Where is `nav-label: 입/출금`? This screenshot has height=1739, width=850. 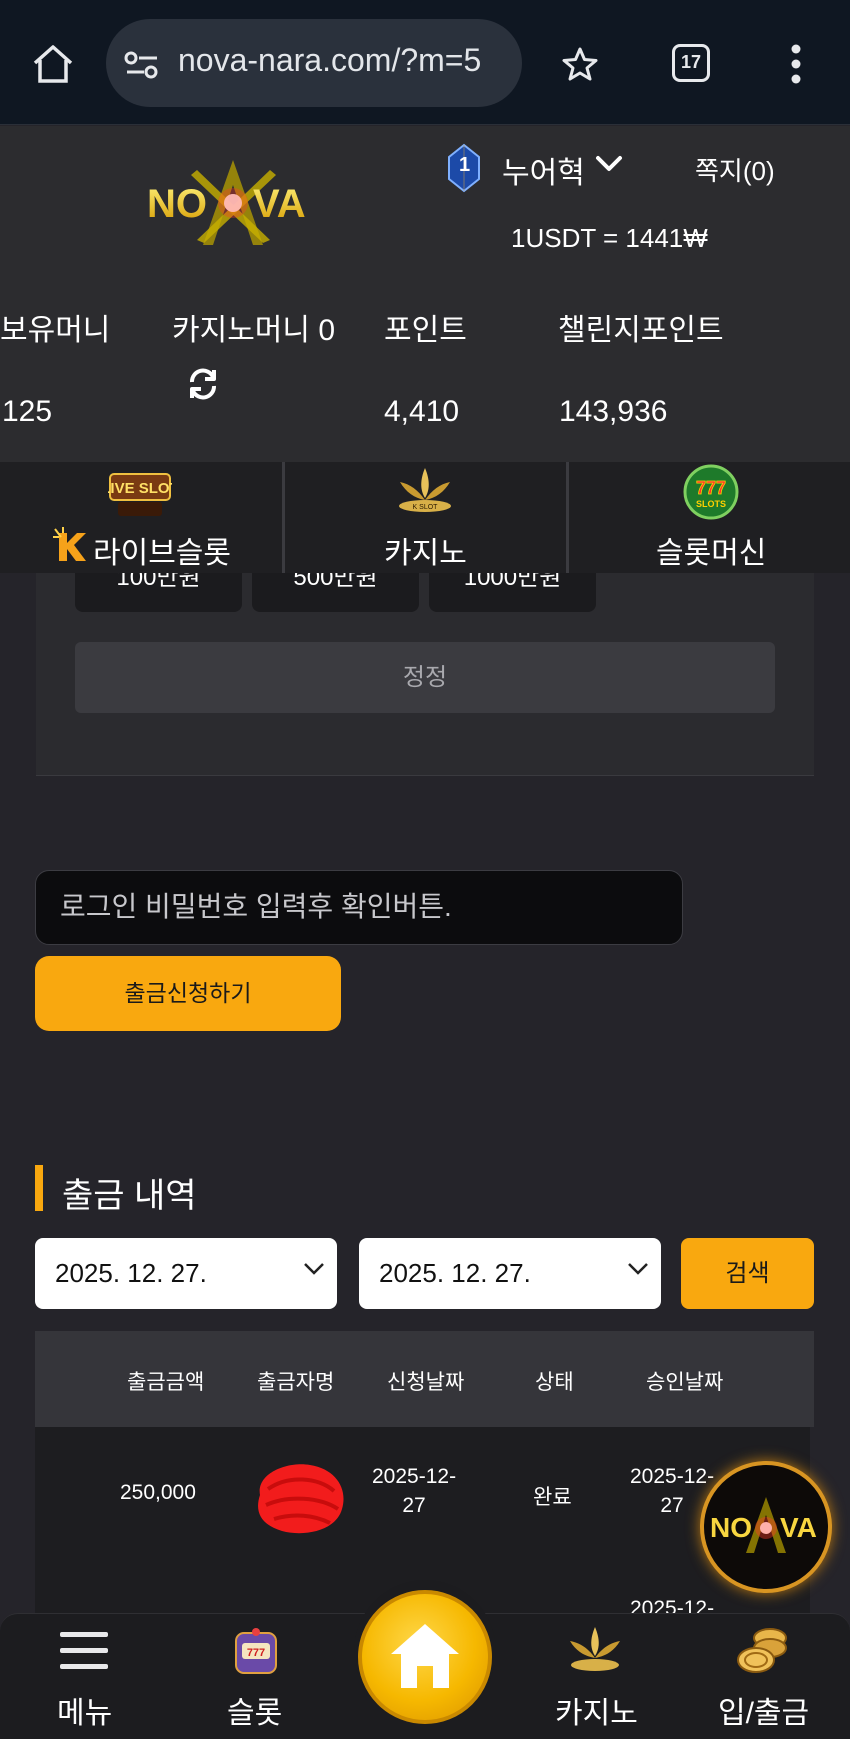 nav-label: 입/출금 is located at coordinates (764, 1713).